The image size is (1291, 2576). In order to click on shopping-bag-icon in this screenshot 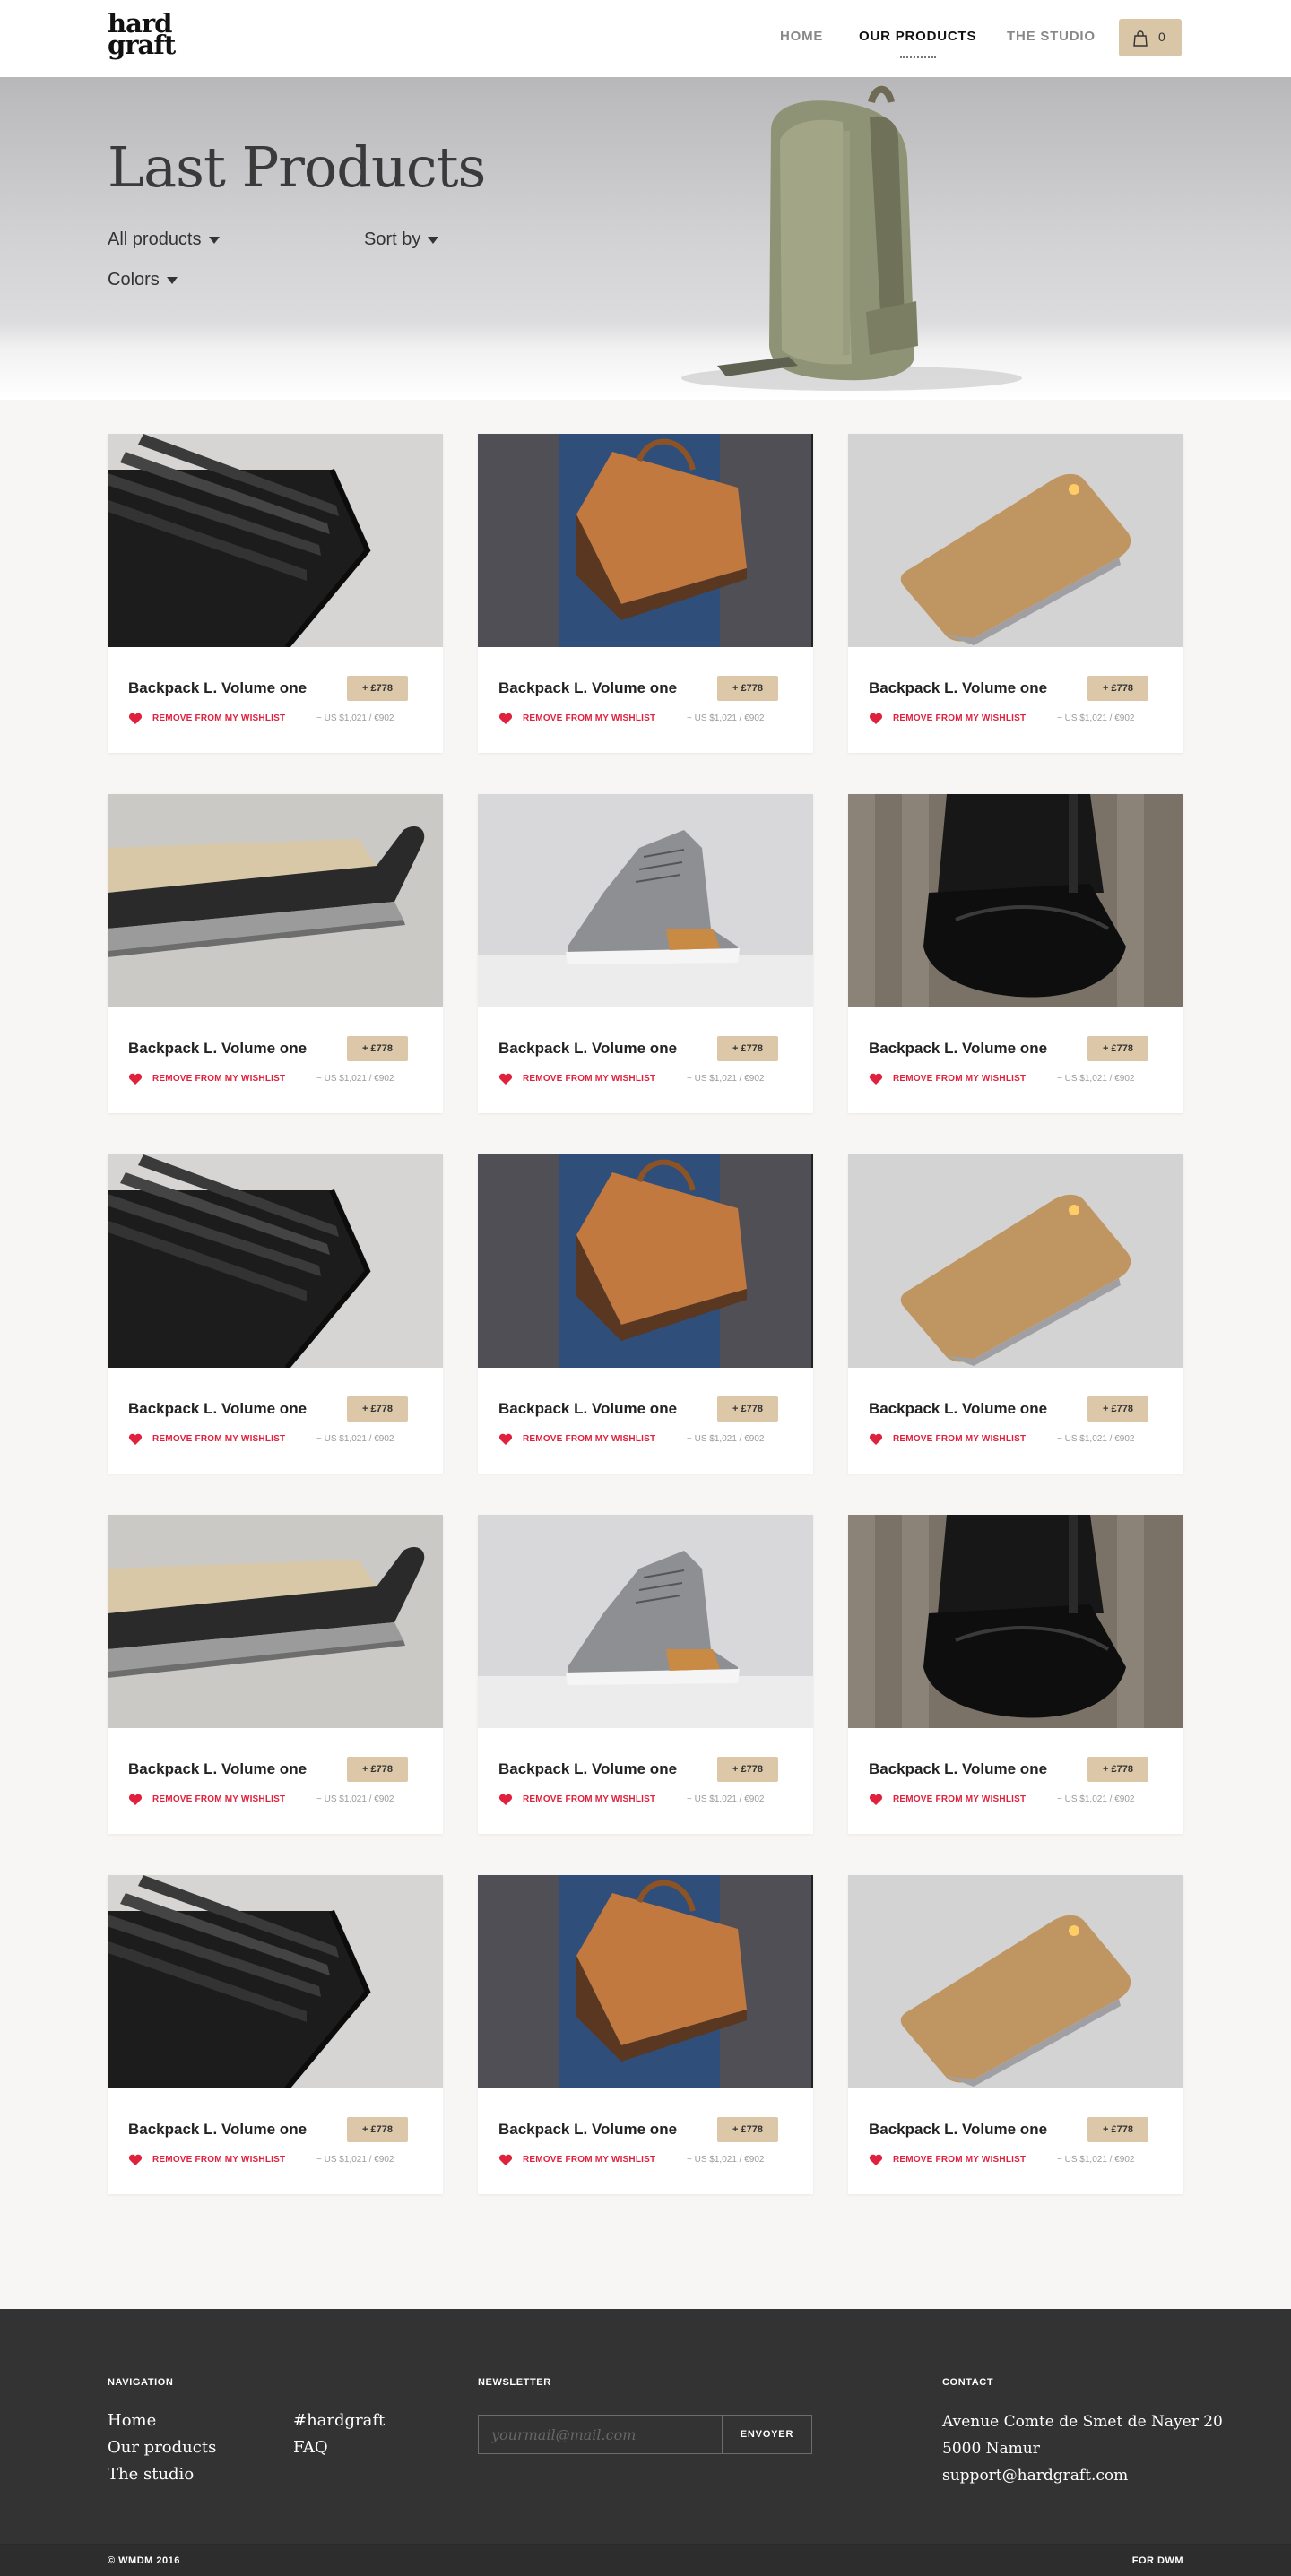, I will do `click(1141, 38)`.